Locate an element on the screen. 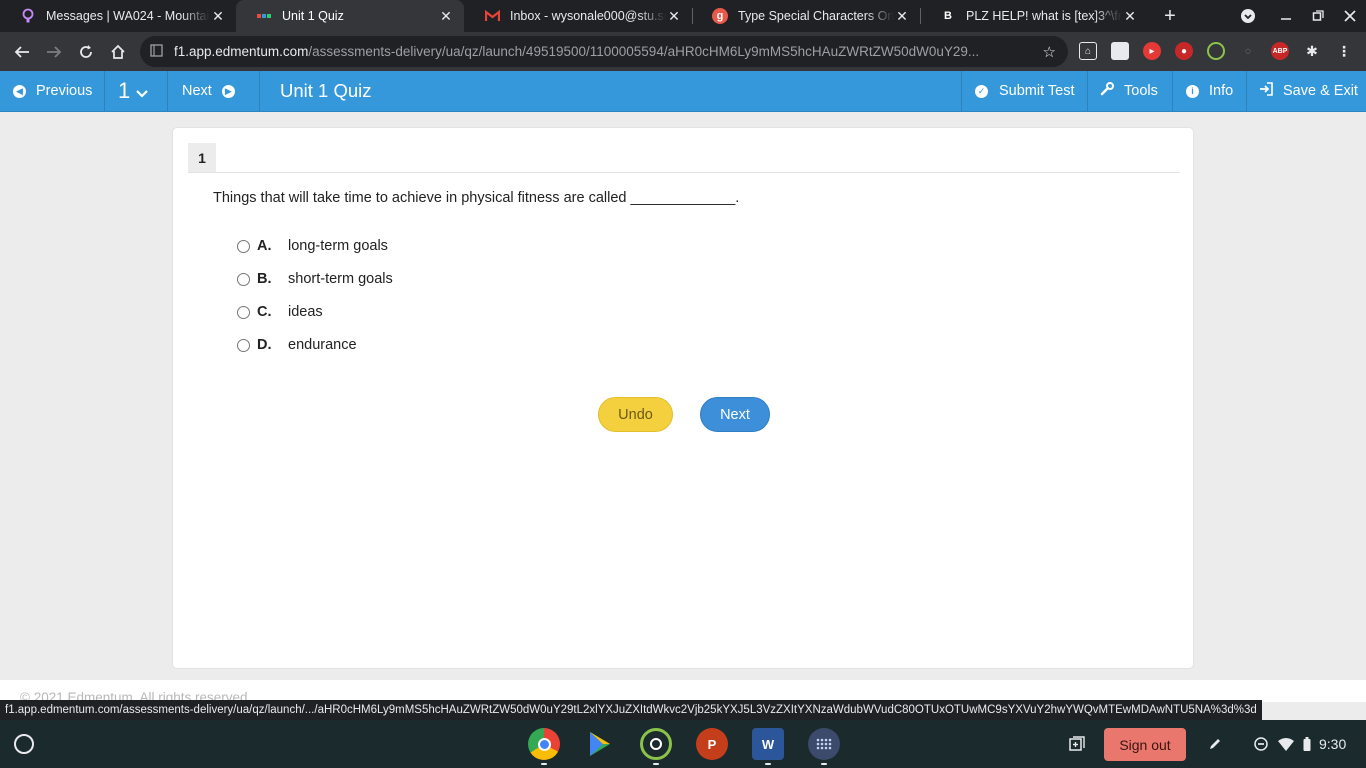  record-extension-icon: ● is located at coordinates (1184, 51).